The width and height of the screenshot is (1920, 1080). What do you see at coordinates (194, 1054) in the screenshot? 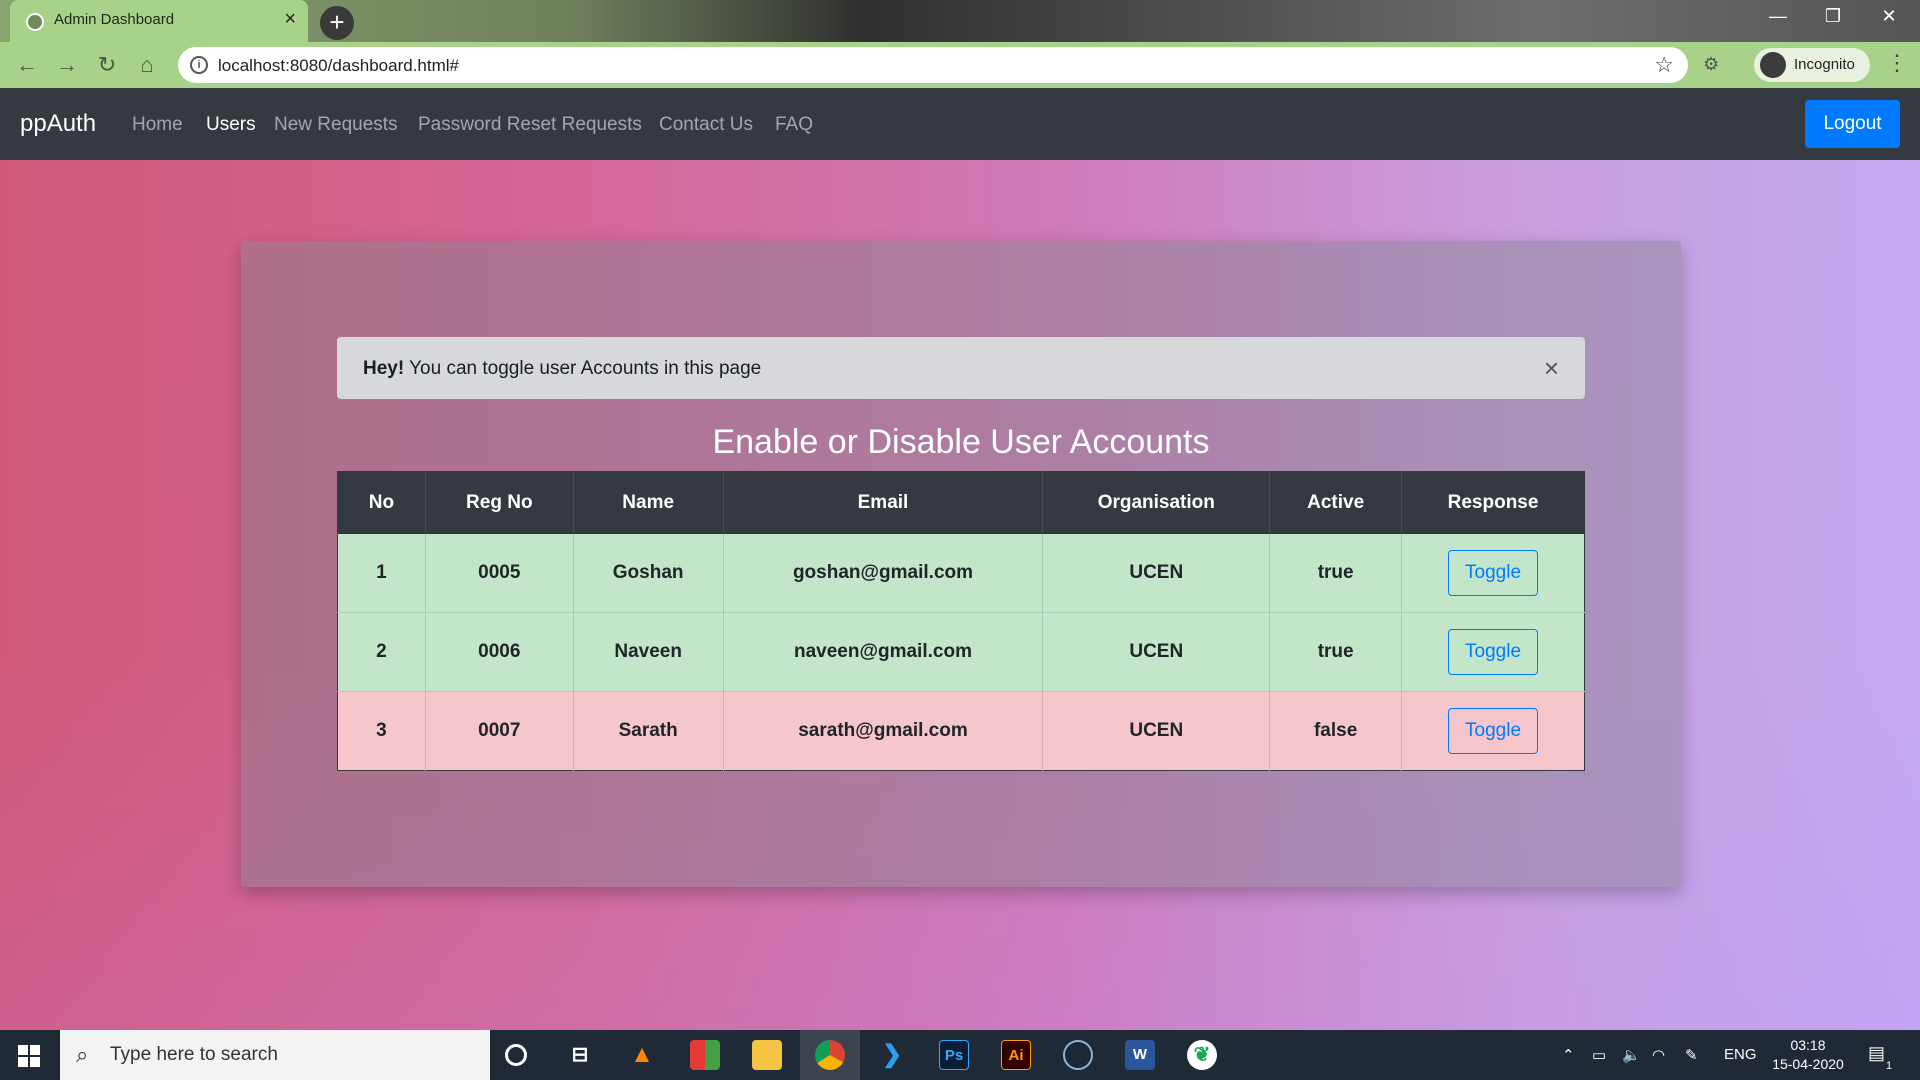
I see `search-placeholder: Type here to search` at bounding box center [194, 1054].